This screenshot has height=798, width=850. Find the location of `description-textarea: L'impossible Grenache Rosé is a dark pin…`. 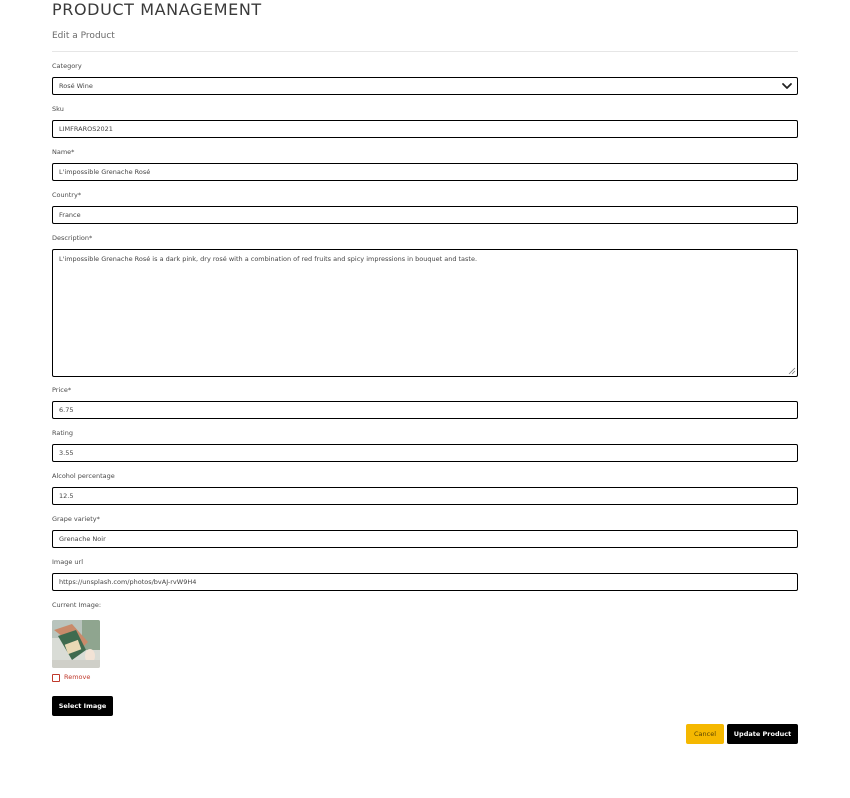

description-textarea: L'impossible Grenache Rosé is a dark pin… is located at coordinates (425, 313).